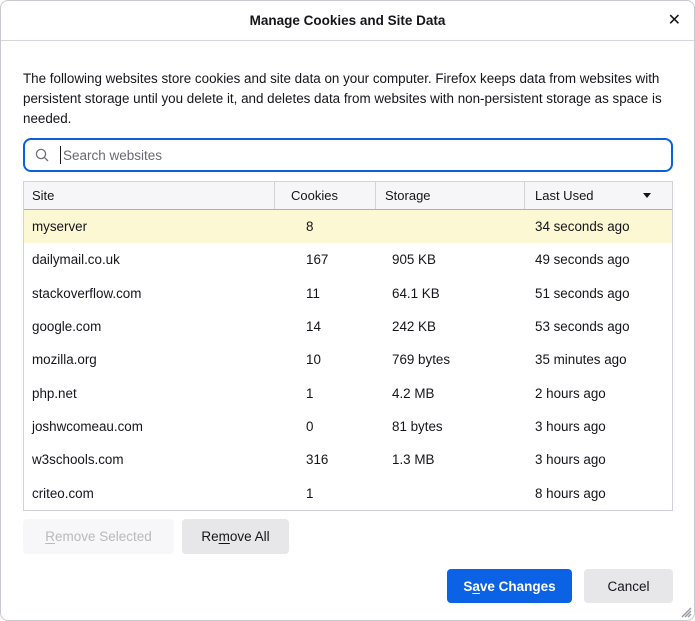 This screenshot has height=621, width=695. What do you see at coordinates (60, 155) in the screenshot?
I see `text-caret` at bounding box center [60, 155].